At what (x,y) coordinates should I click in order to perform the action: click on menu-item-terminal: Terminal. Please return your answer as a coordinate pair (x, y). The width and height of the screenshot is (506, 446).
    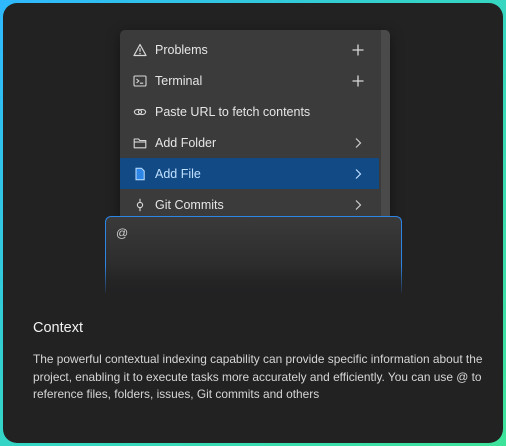
    Looking at the image, I should click on (249, 80).